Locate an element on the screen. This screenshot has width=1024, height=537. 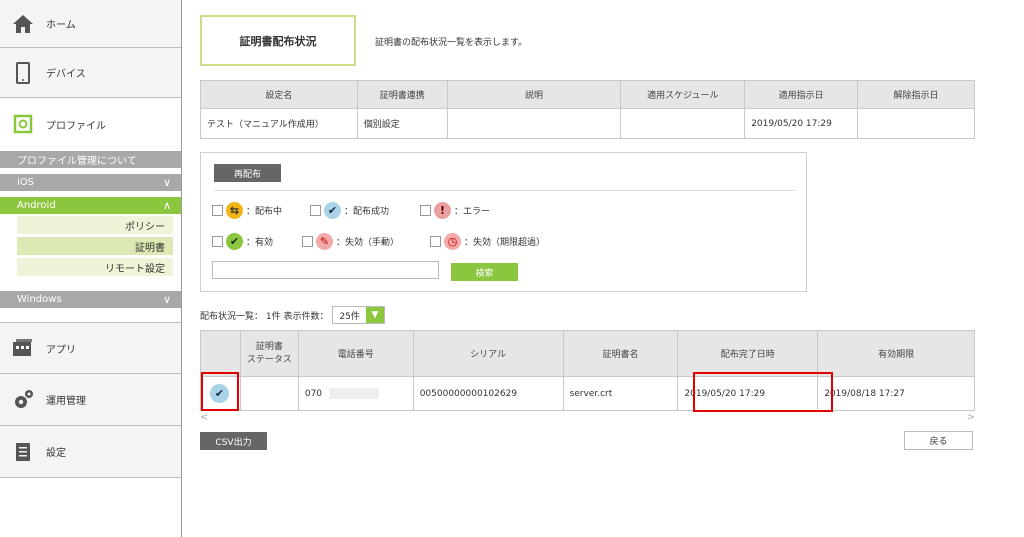
page-title: 証明書配布状況 is located at coordinates (278, 41).